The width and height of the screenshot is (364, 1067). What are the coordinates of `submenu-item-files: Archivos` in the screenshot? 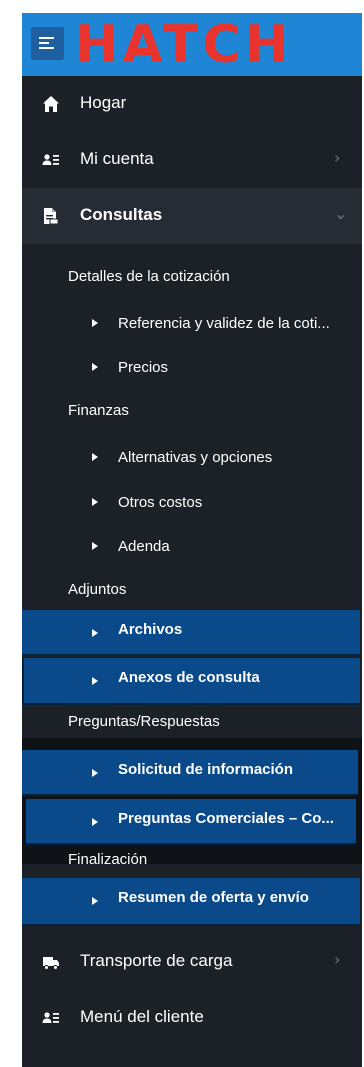 It's located at (191, 633).